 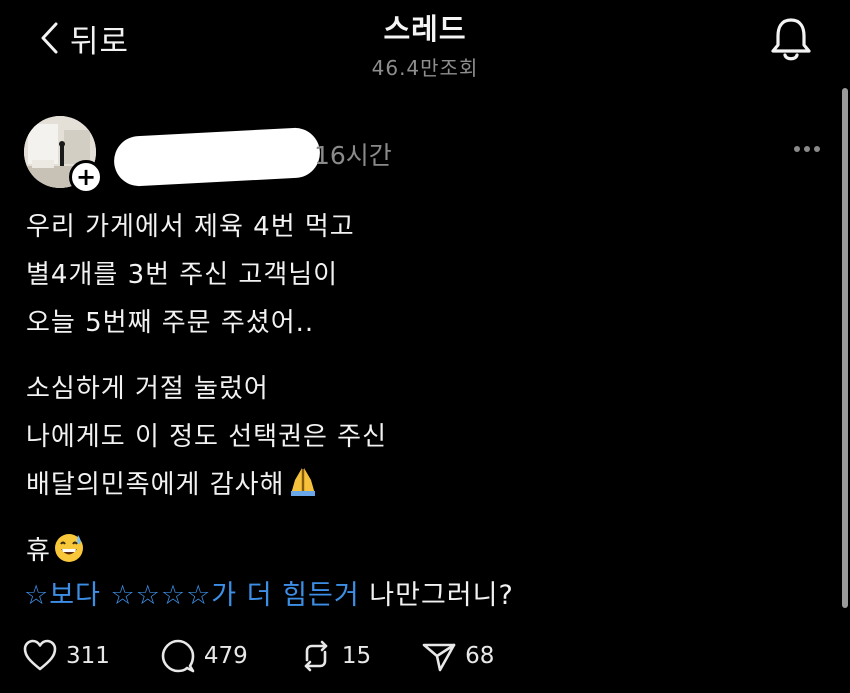 What do you see at coordinates (425, 68) in the screenshot?
I see `view-count: 46.4만조회` at bounding box center [425, 68].